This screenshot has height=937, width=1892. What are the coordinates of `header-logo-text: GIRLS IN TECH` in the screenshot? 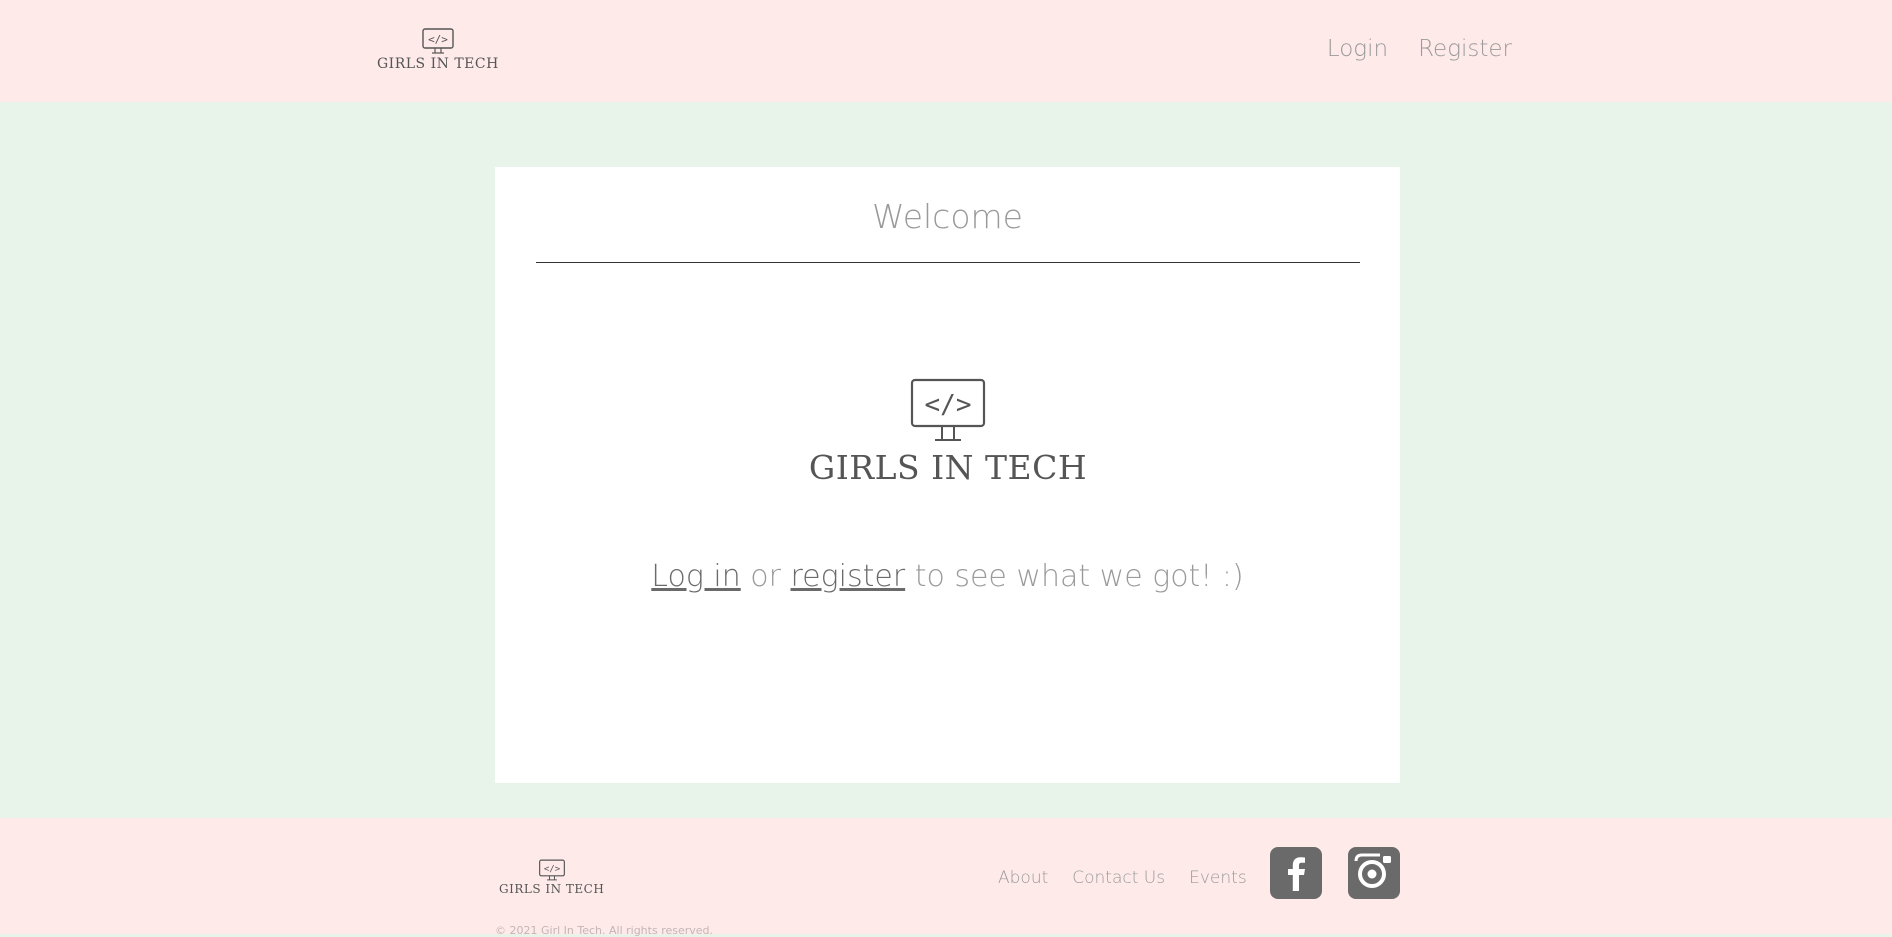 It's located at (438, 64).